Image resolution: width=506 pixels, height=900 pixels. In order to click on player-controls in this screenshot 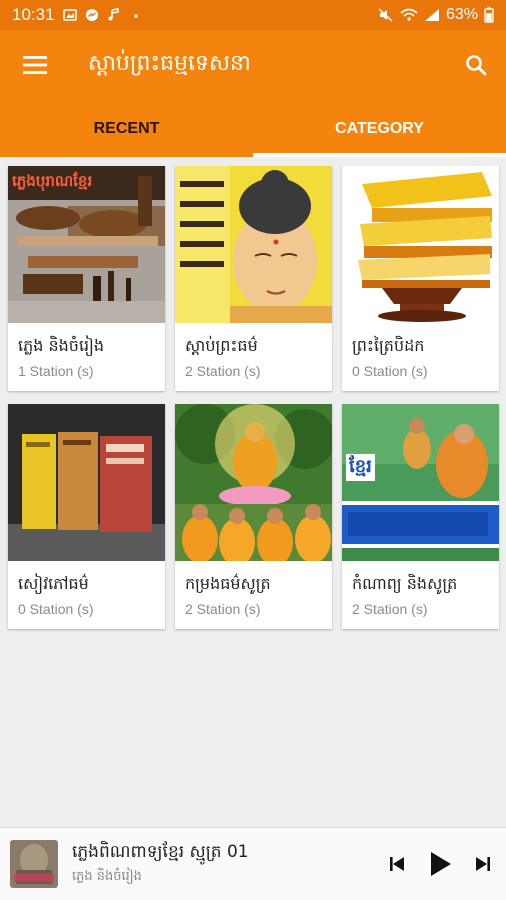, I will do `click(447, 864)`.